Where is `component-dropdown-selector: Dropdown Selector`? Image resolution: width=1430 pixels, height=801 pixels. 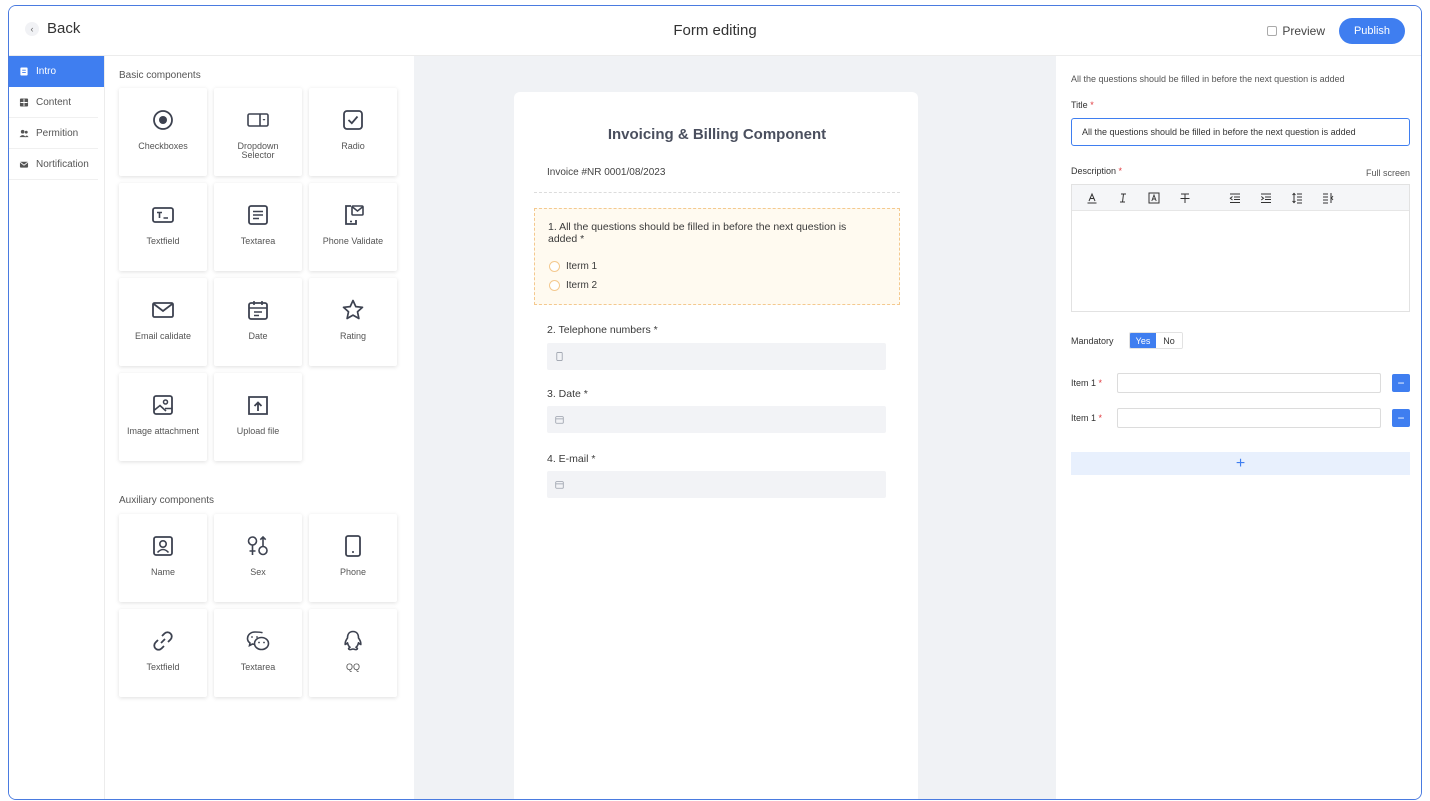 component-dropdown-selector: Dropdown Selector is located at coordinates (258, 132).